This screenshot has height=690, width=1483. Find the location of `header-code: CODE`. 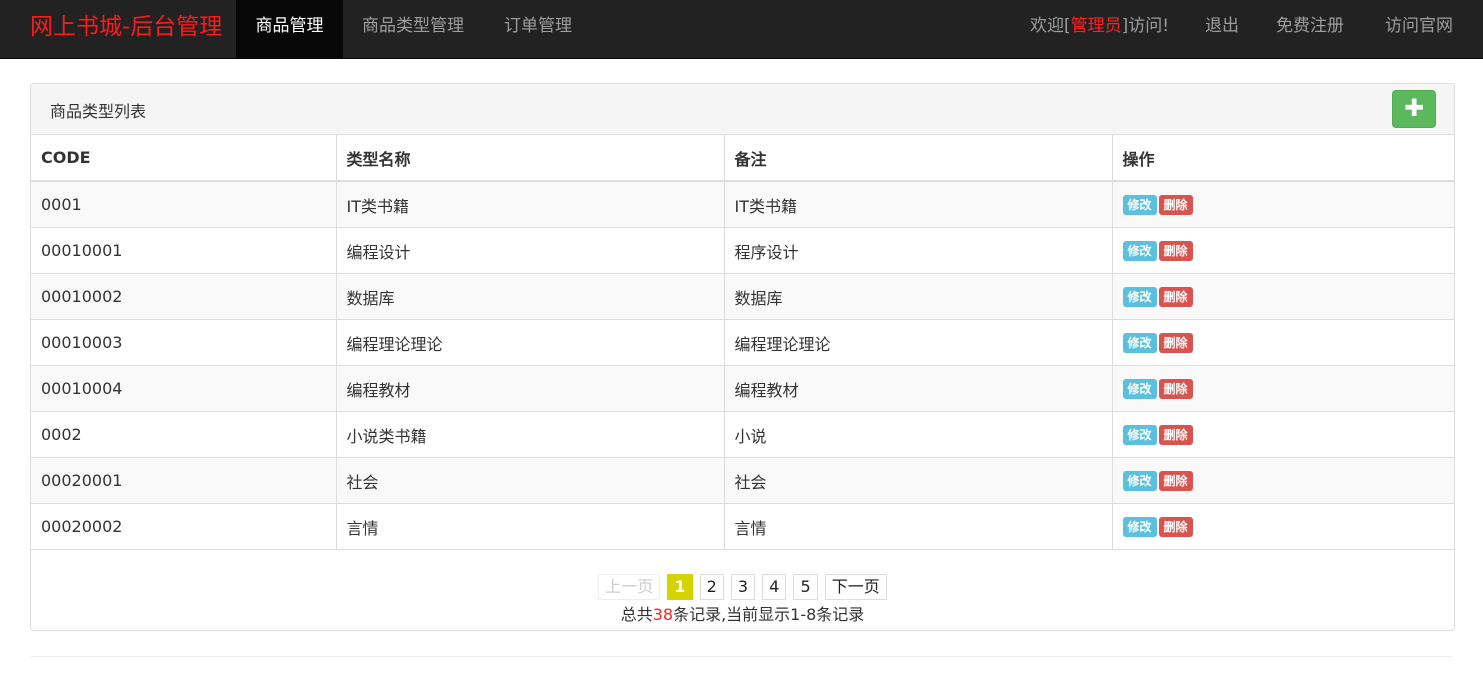

header-code: CODE is located at coordinates (184, 158).